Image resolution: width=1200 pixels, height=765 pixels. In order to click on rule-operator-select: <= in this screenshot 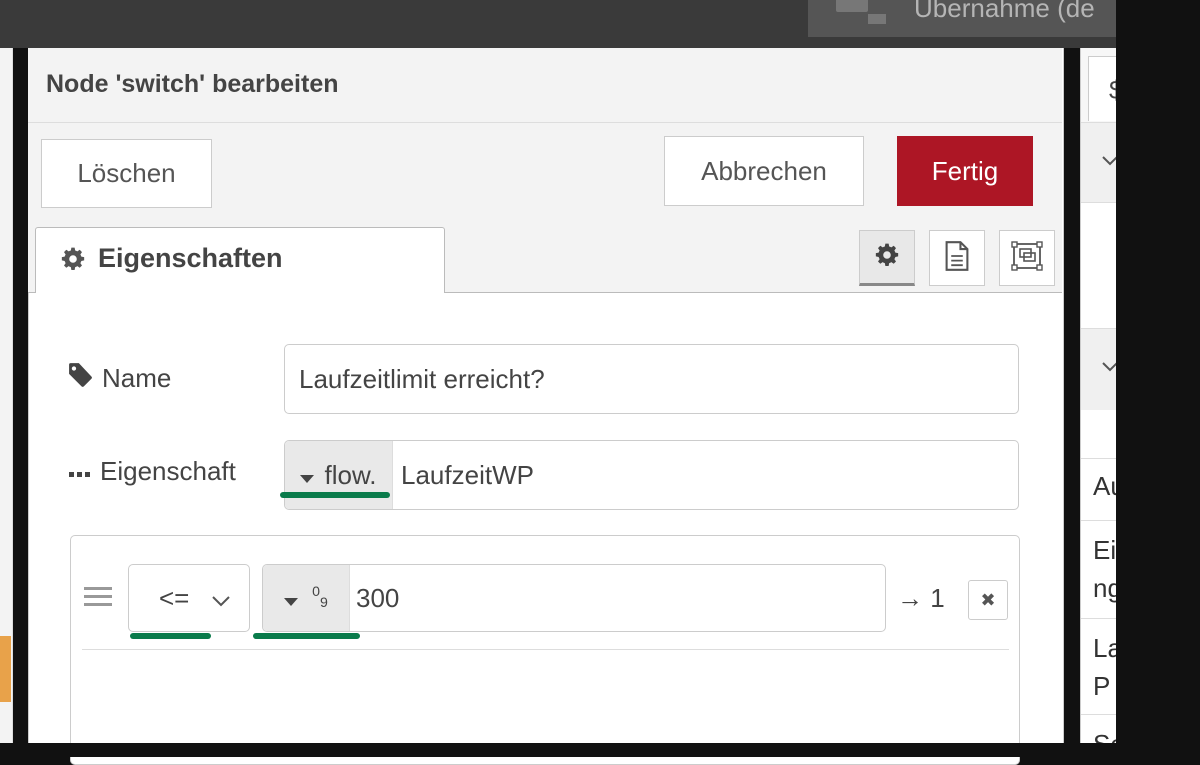, I will do `click(189, 598)`.